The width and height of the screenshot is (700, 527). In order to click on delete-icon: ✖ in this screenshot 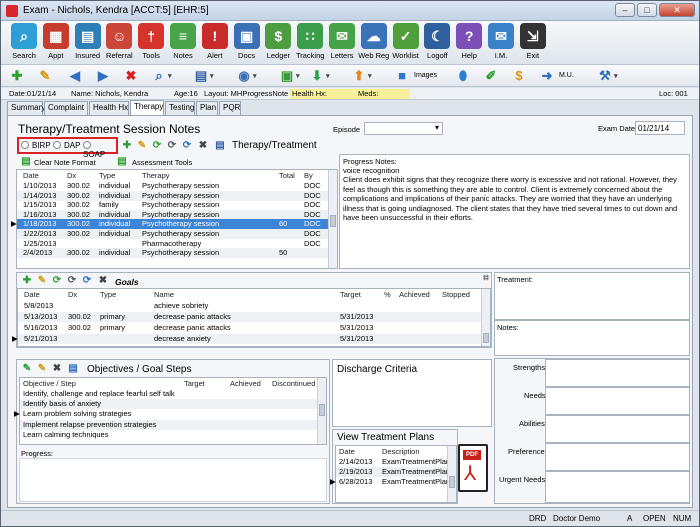, I will do `click(131, 76)`.